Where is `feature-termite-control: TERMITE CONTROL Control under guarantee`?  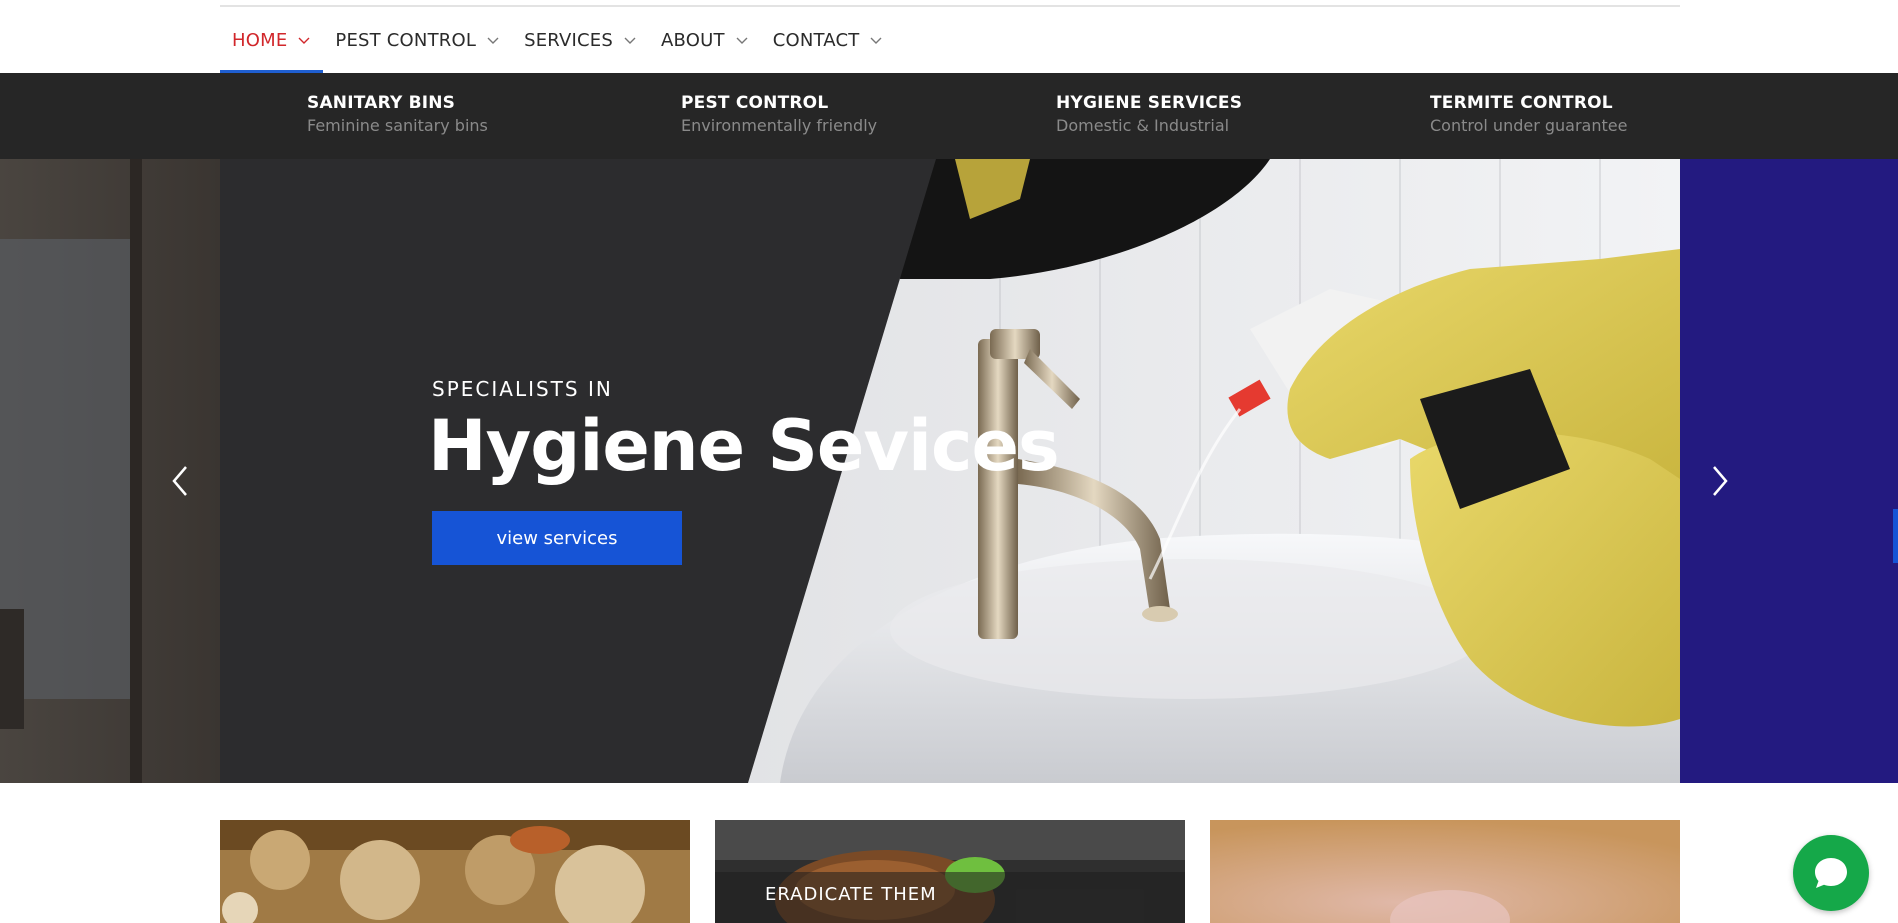 feature-termite-control: TERMITE CONTROL Control under guarantee is located at coordinates (1528, 114).